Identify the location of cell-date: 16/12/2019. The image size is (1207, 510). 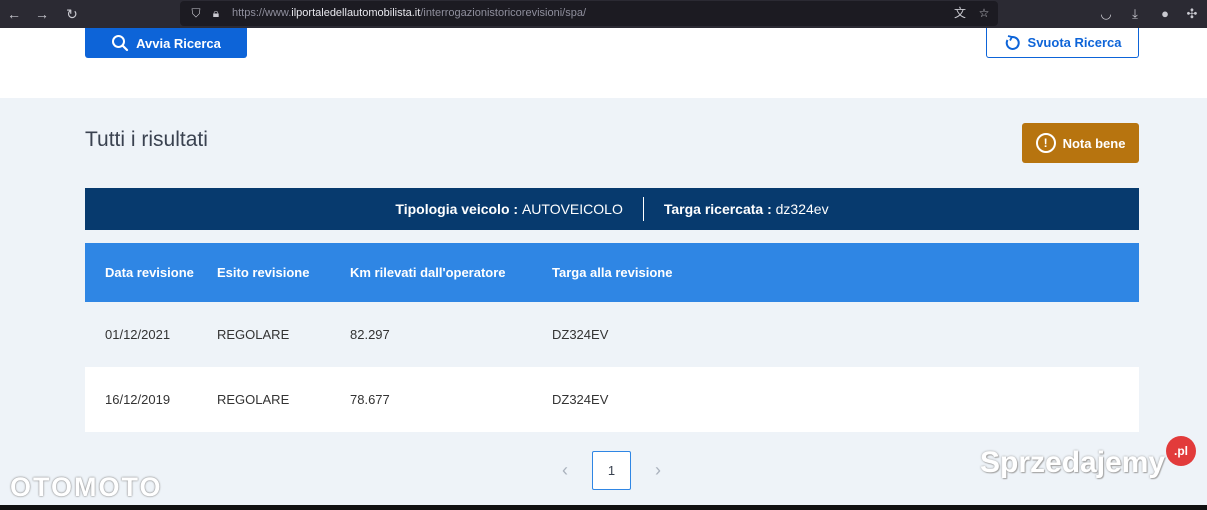
(151, 399).